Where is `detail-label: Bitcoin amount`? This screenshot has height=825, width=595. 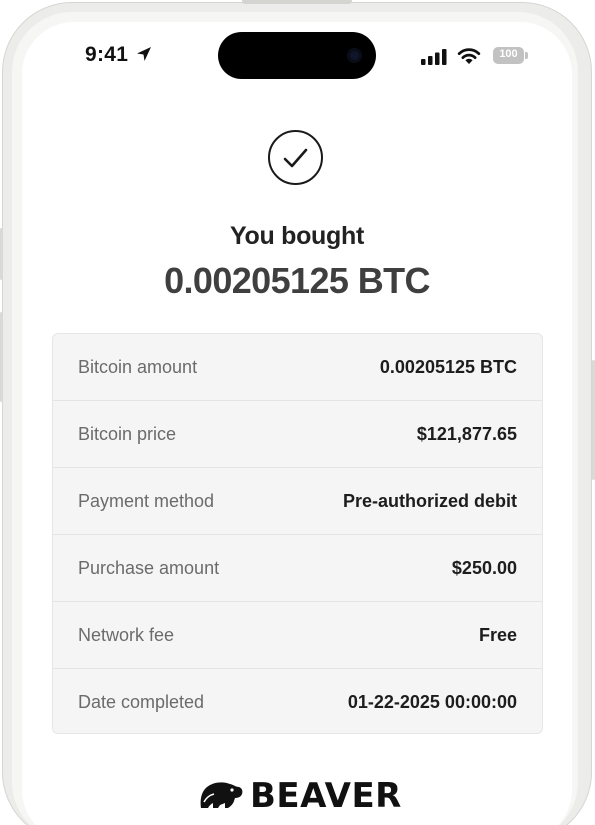 detail-label: Bitcoin amount is located at coordinates (138, 367).